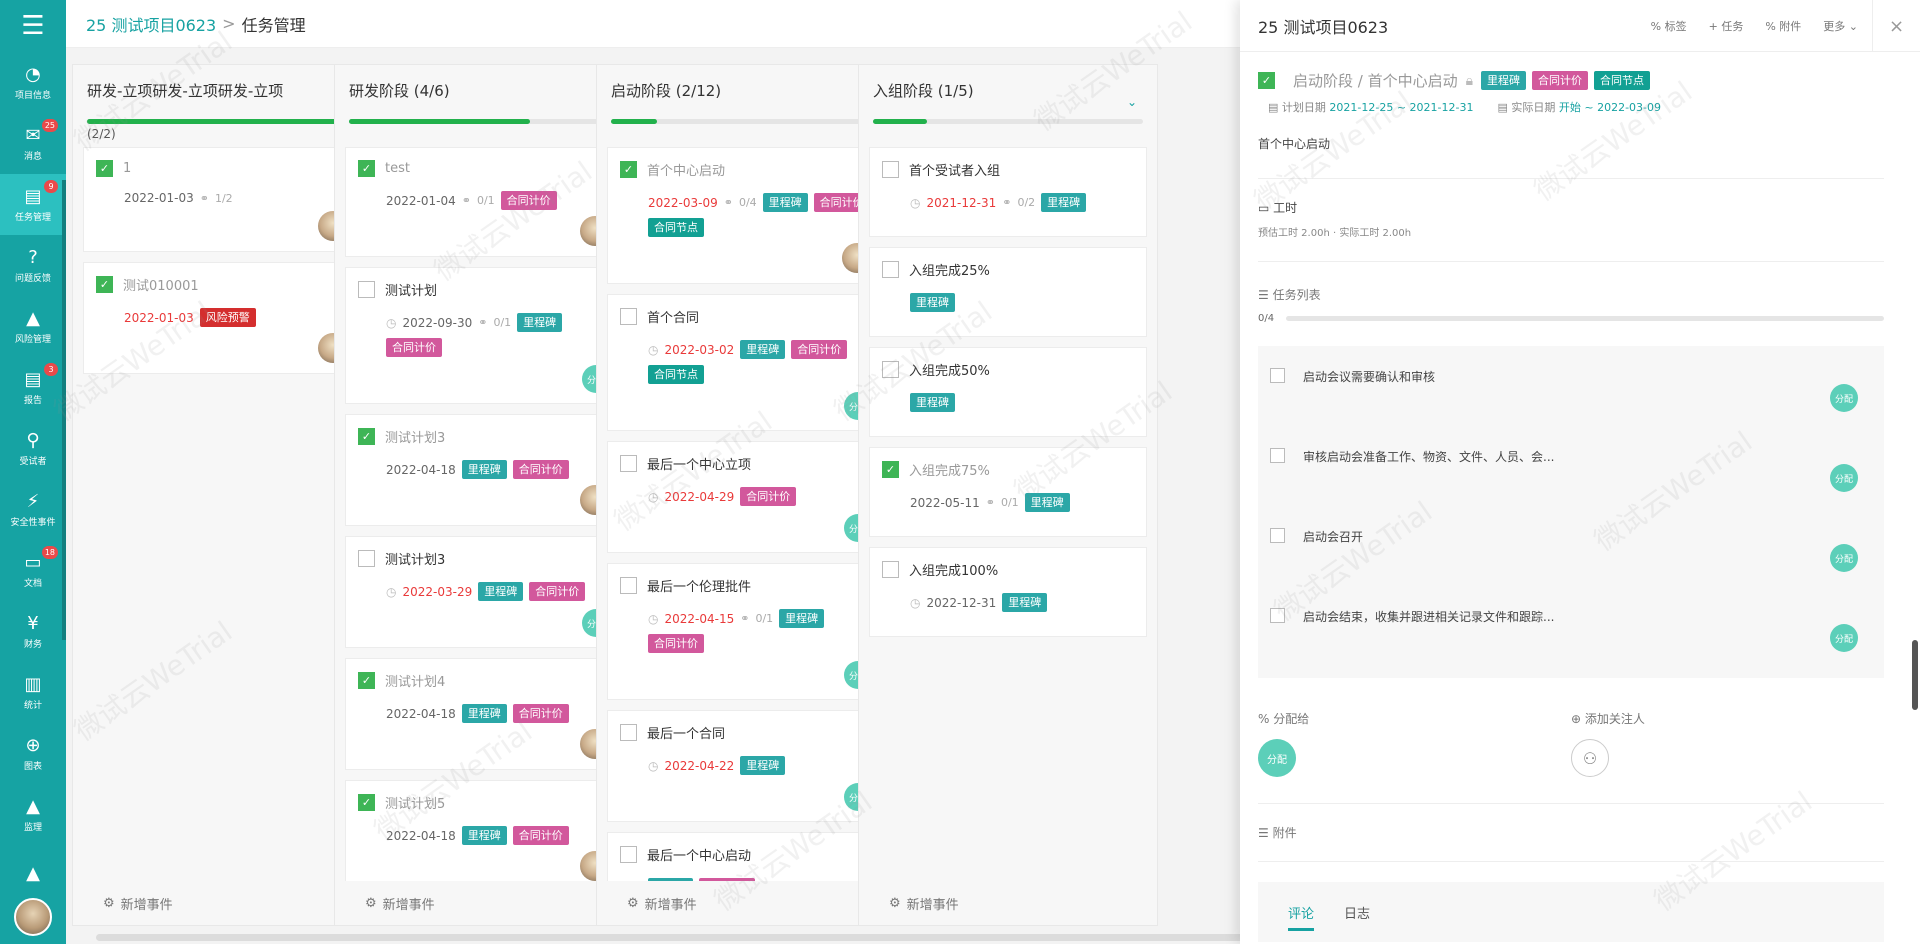  Describe the element at coordinates (1301, 917) in the screenshot. I see `tab-comments: 评论` at that location.